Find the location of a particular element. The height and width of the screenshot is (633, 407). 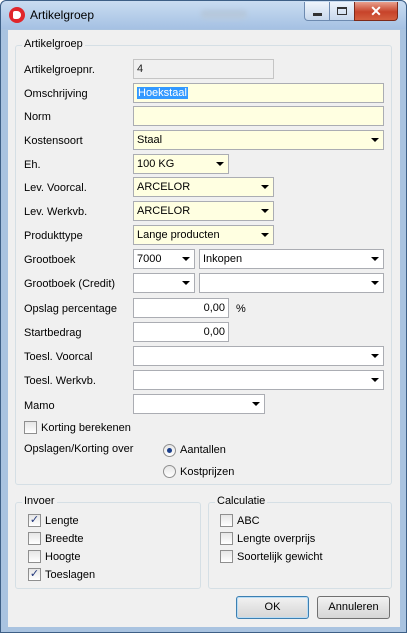

close-button: ✕ is located at coordinates (376, 11).